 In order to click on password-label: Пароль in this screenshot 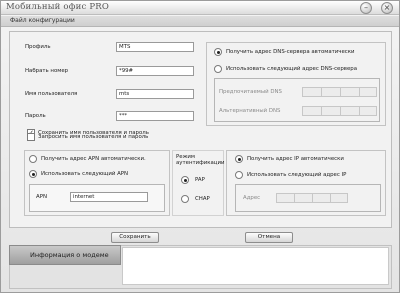, I will do `click(35, 116)`.